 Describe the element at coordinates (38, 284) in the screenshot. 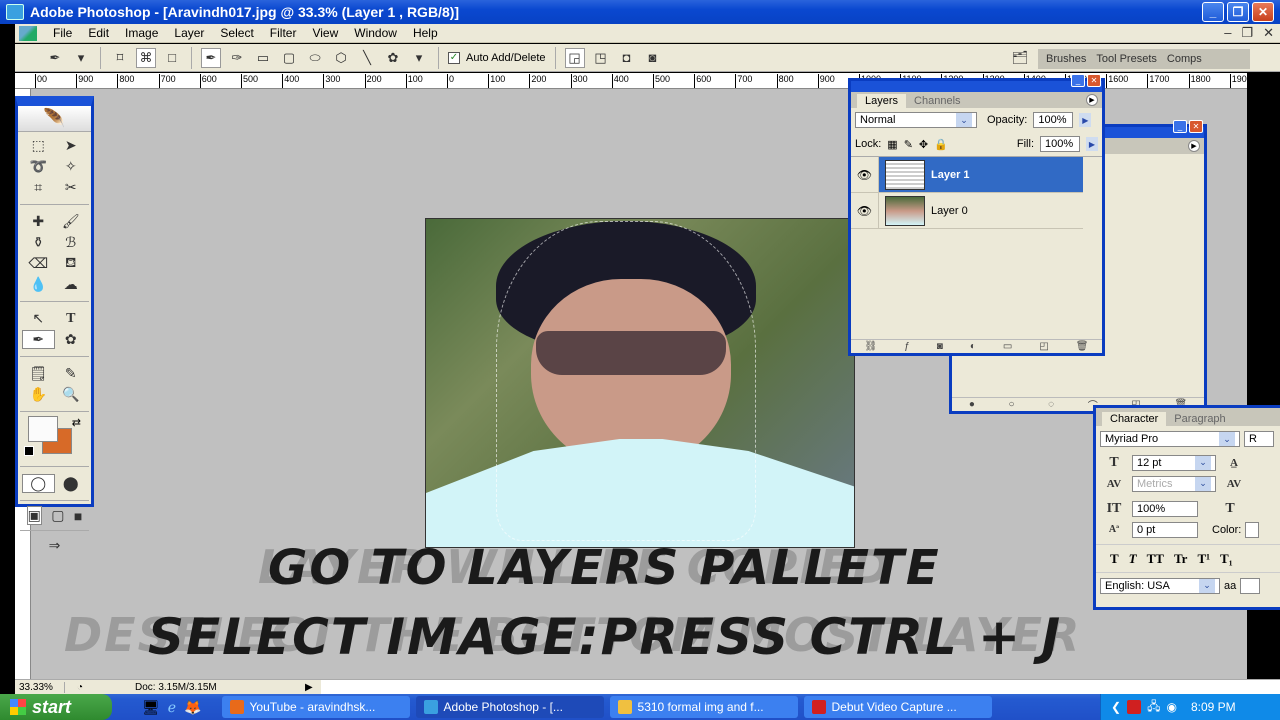

I see `blur-tool-icon: 💧` at that location.